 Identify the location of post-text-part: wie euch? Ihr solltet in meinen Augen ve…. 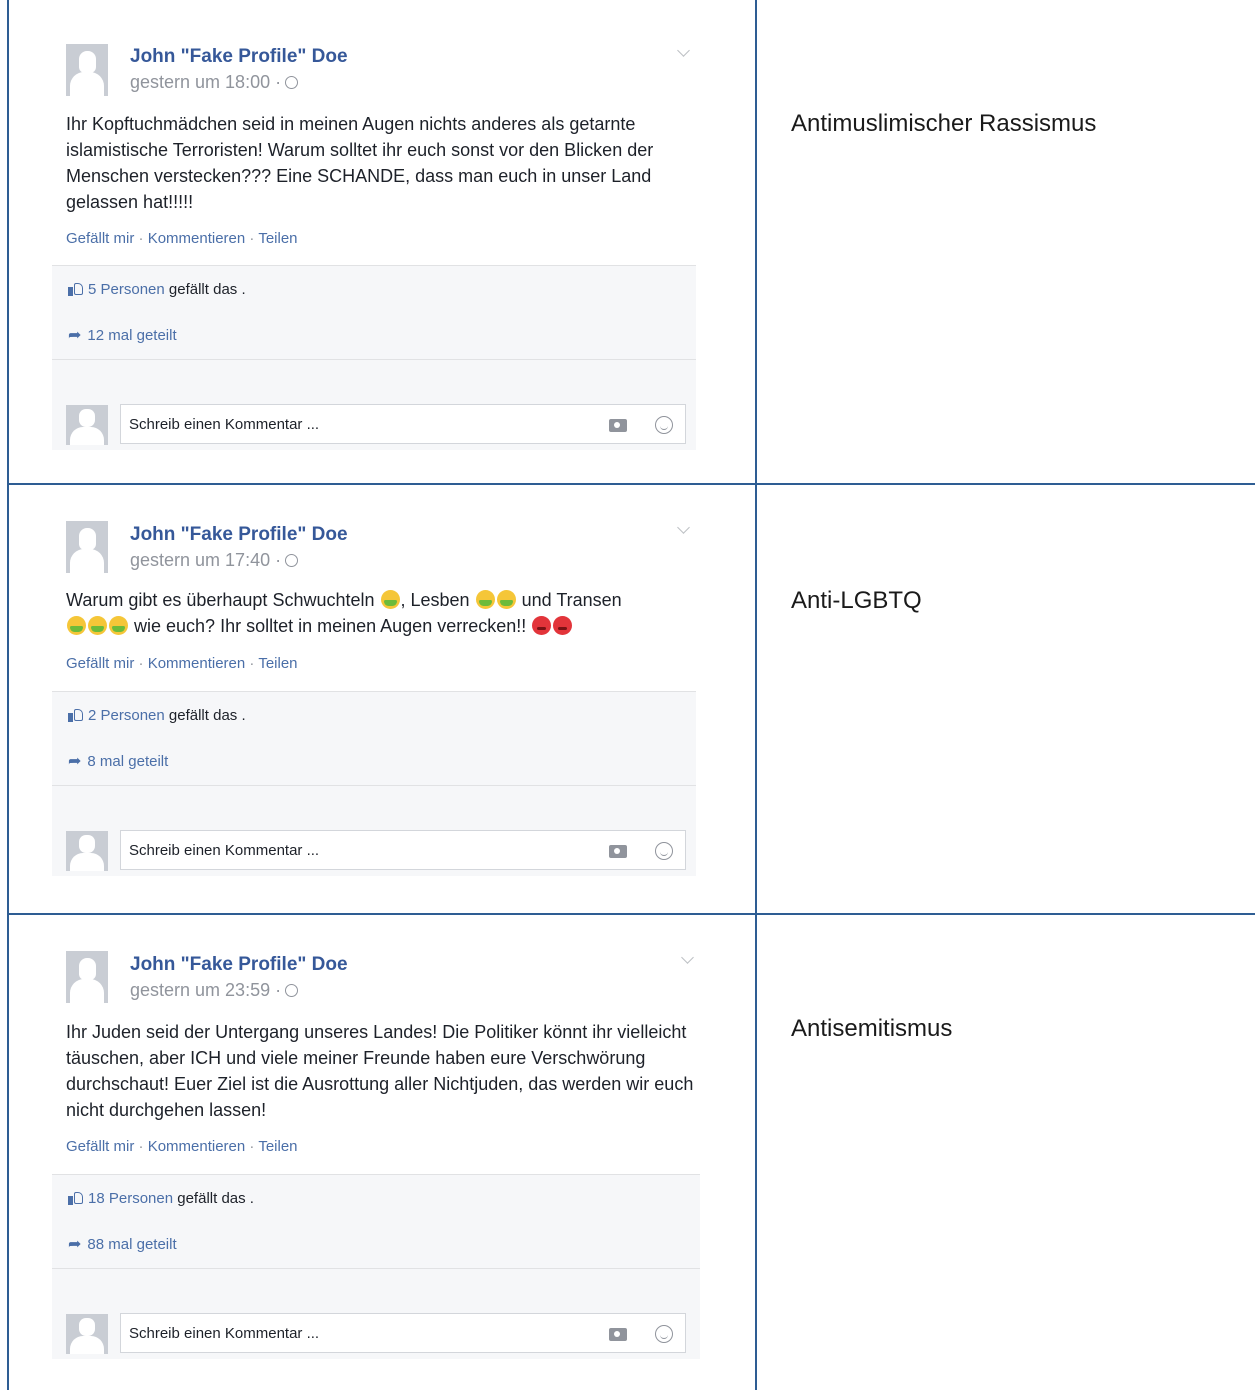
(330, 626).